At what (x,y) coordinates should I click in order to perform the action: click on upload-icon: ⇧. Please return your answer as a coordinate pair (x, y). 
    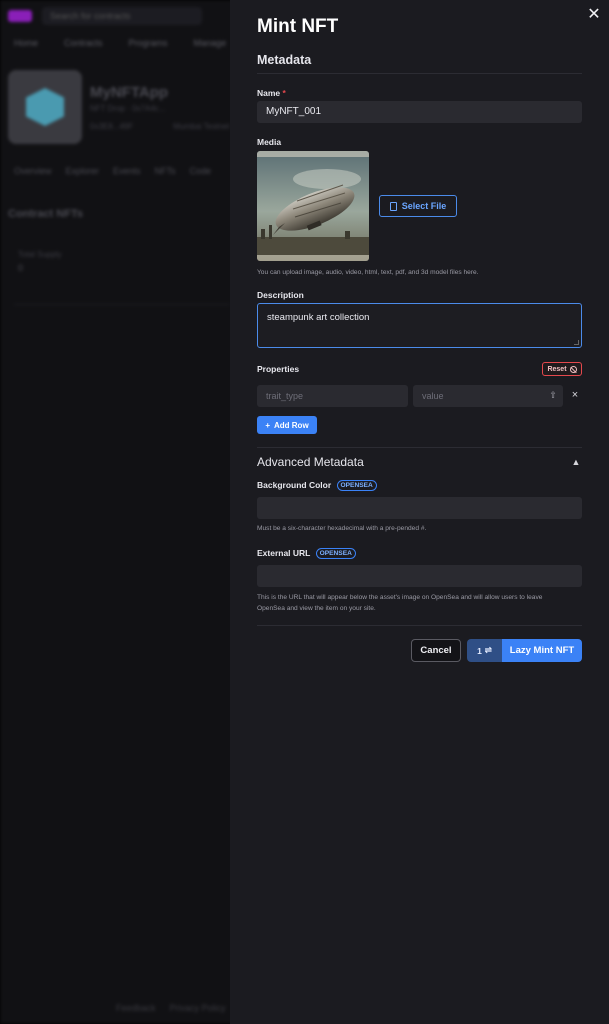
    Looking at the image, I should click on (553, 395).